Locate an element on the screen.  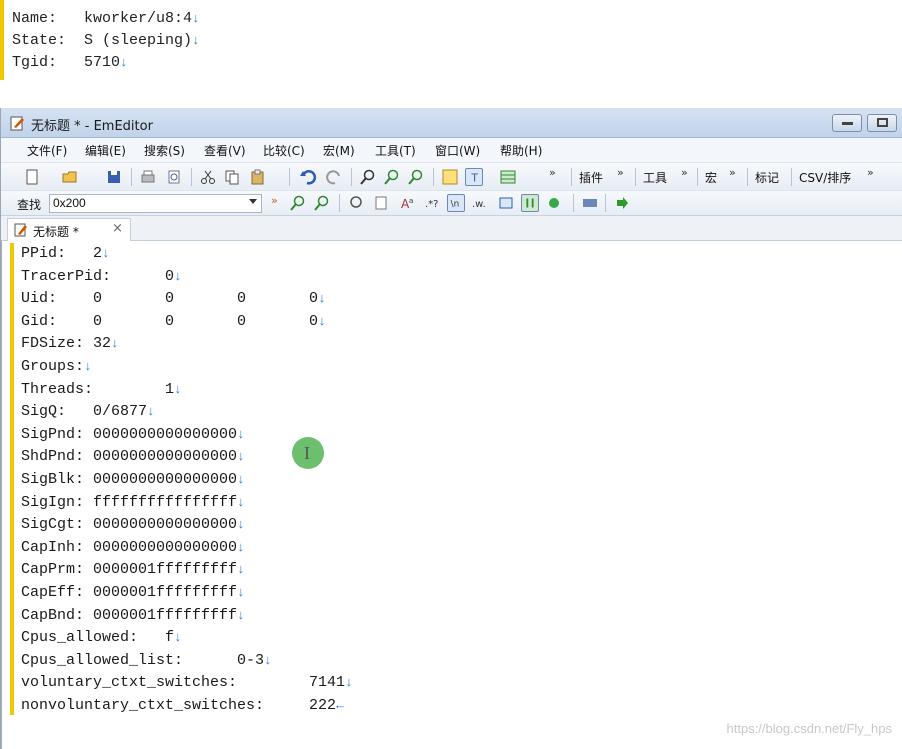
restore-button is located at coordinates (882, 123).